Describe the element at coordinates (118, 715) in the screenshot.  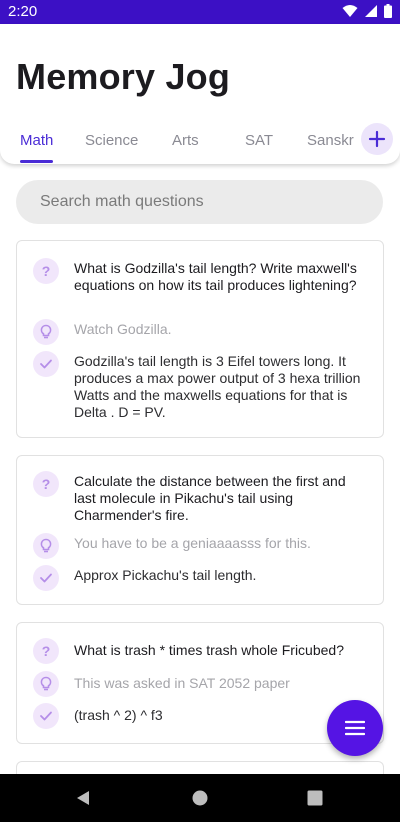
I see `answer-text: (trash ^ 2) ^ f3` at that location.